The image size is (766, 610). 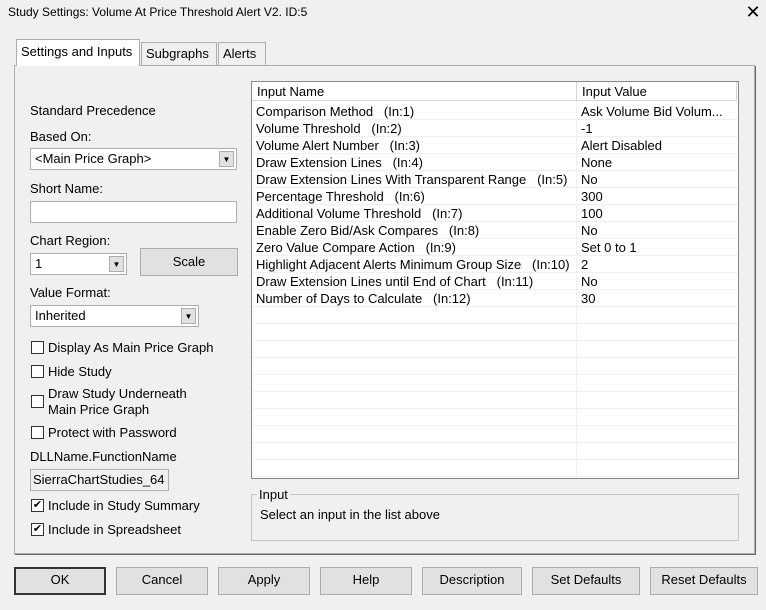 I want to click on scale-button: Scale, so click(x=189, y=262).